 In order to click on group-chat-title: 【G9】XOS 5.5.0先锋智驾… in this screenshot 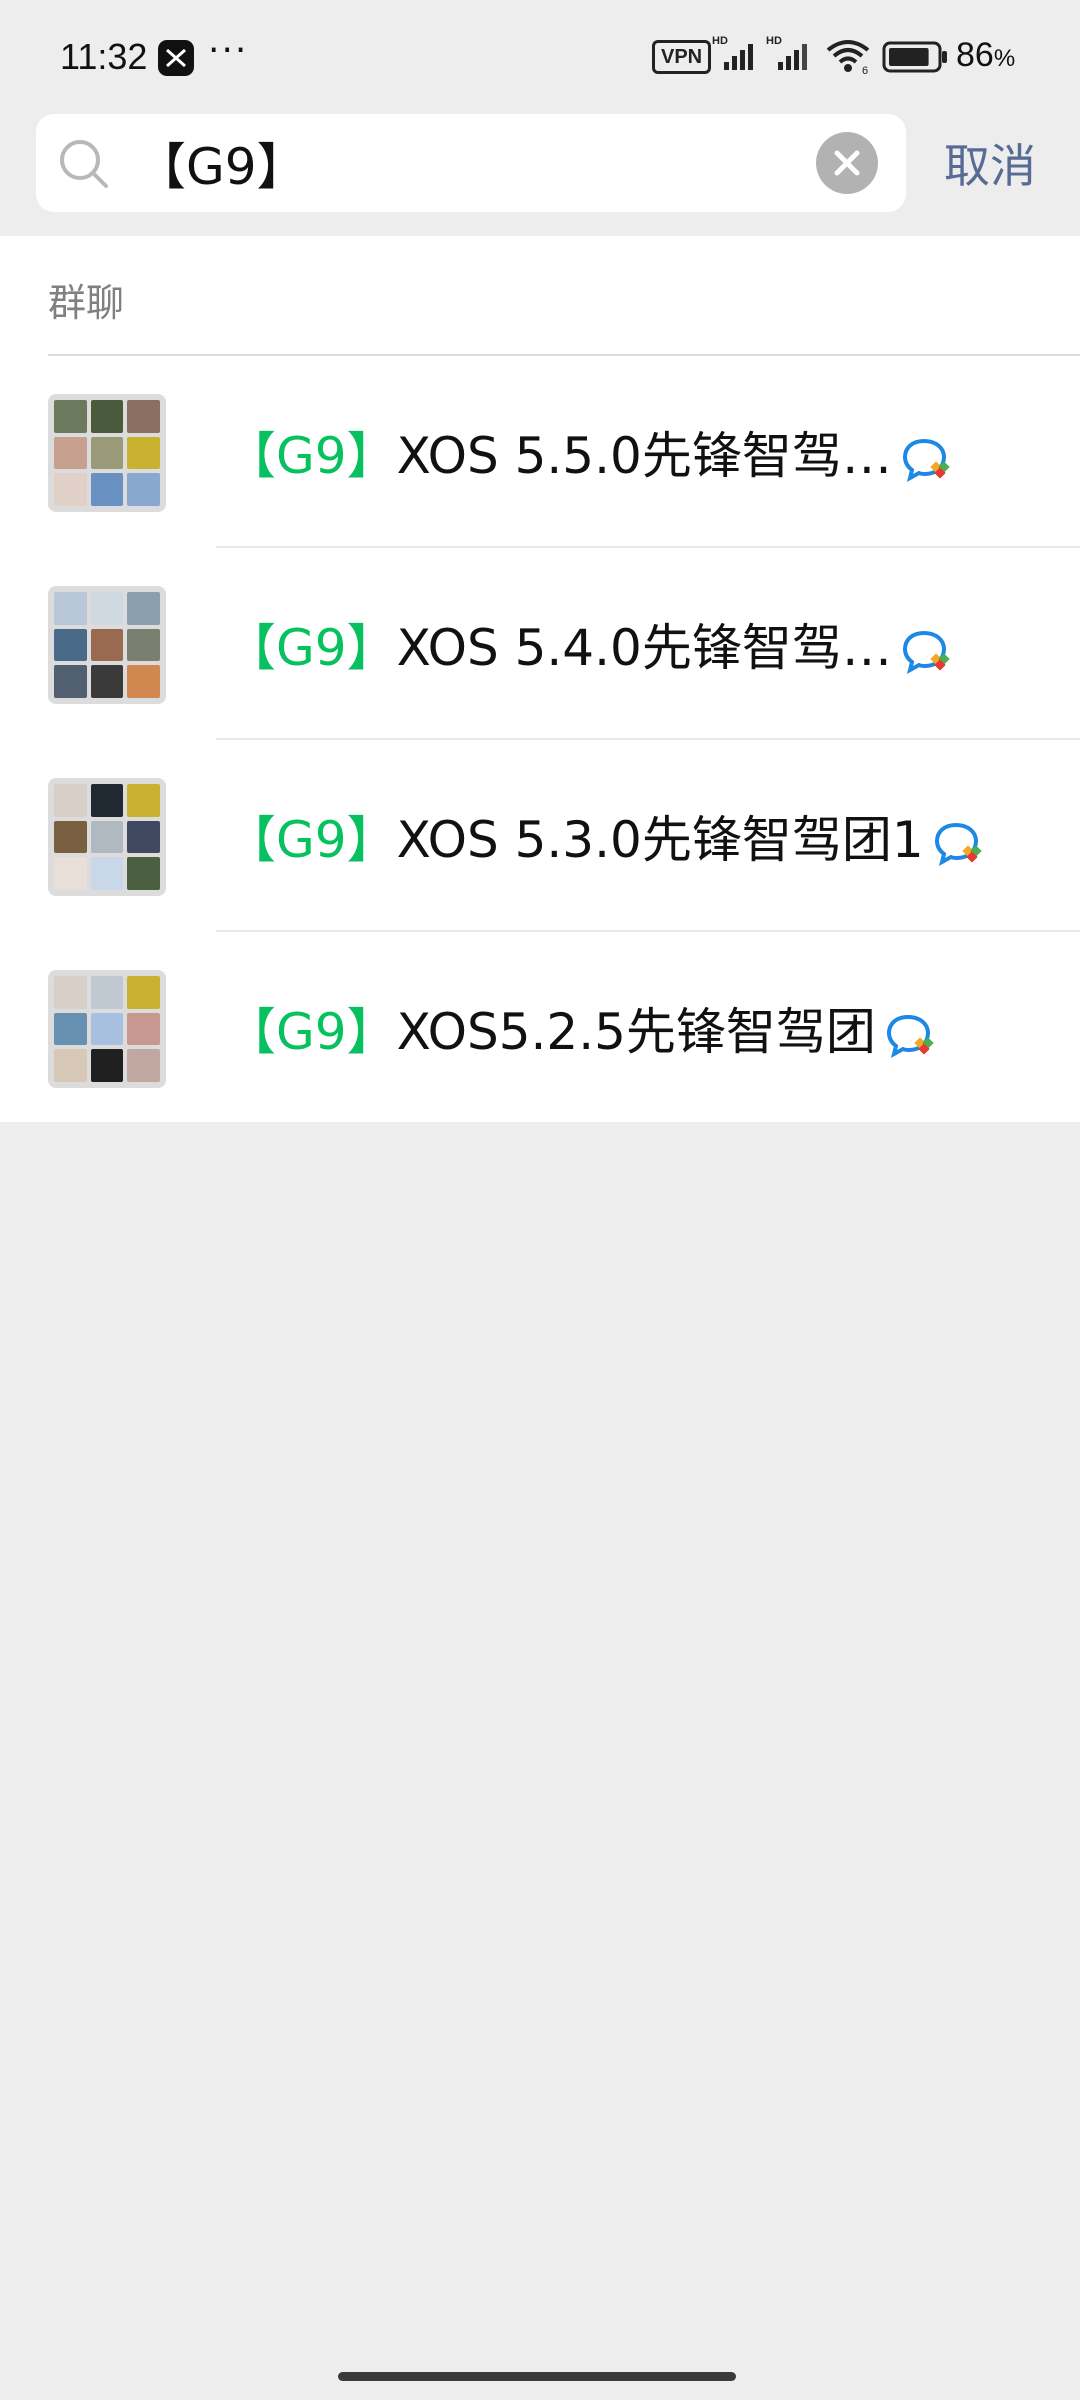, I will do `click(591, 452)`.